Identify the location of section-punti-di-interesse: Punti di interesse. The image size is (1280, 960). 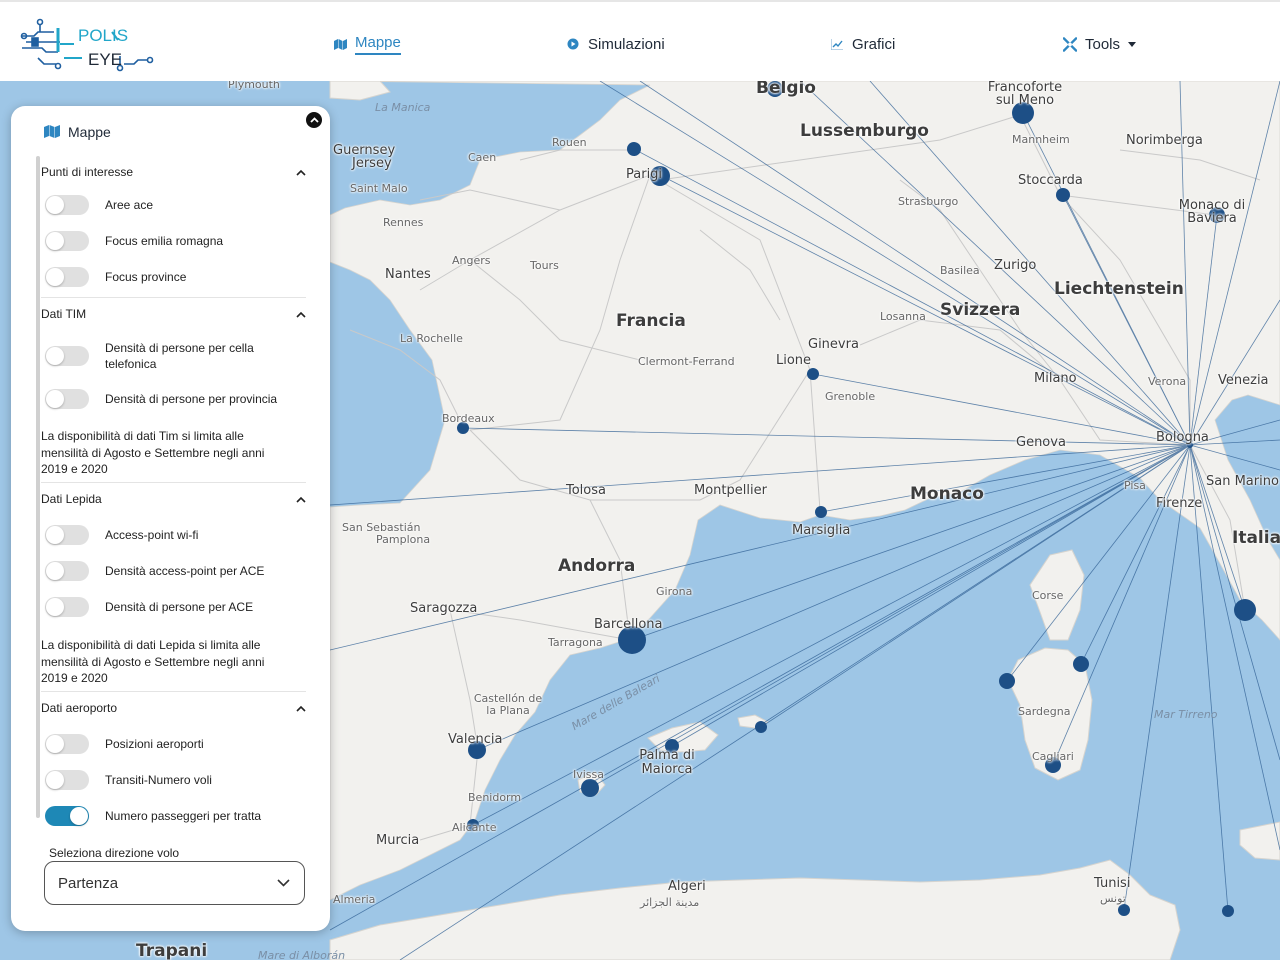
(173, 172).